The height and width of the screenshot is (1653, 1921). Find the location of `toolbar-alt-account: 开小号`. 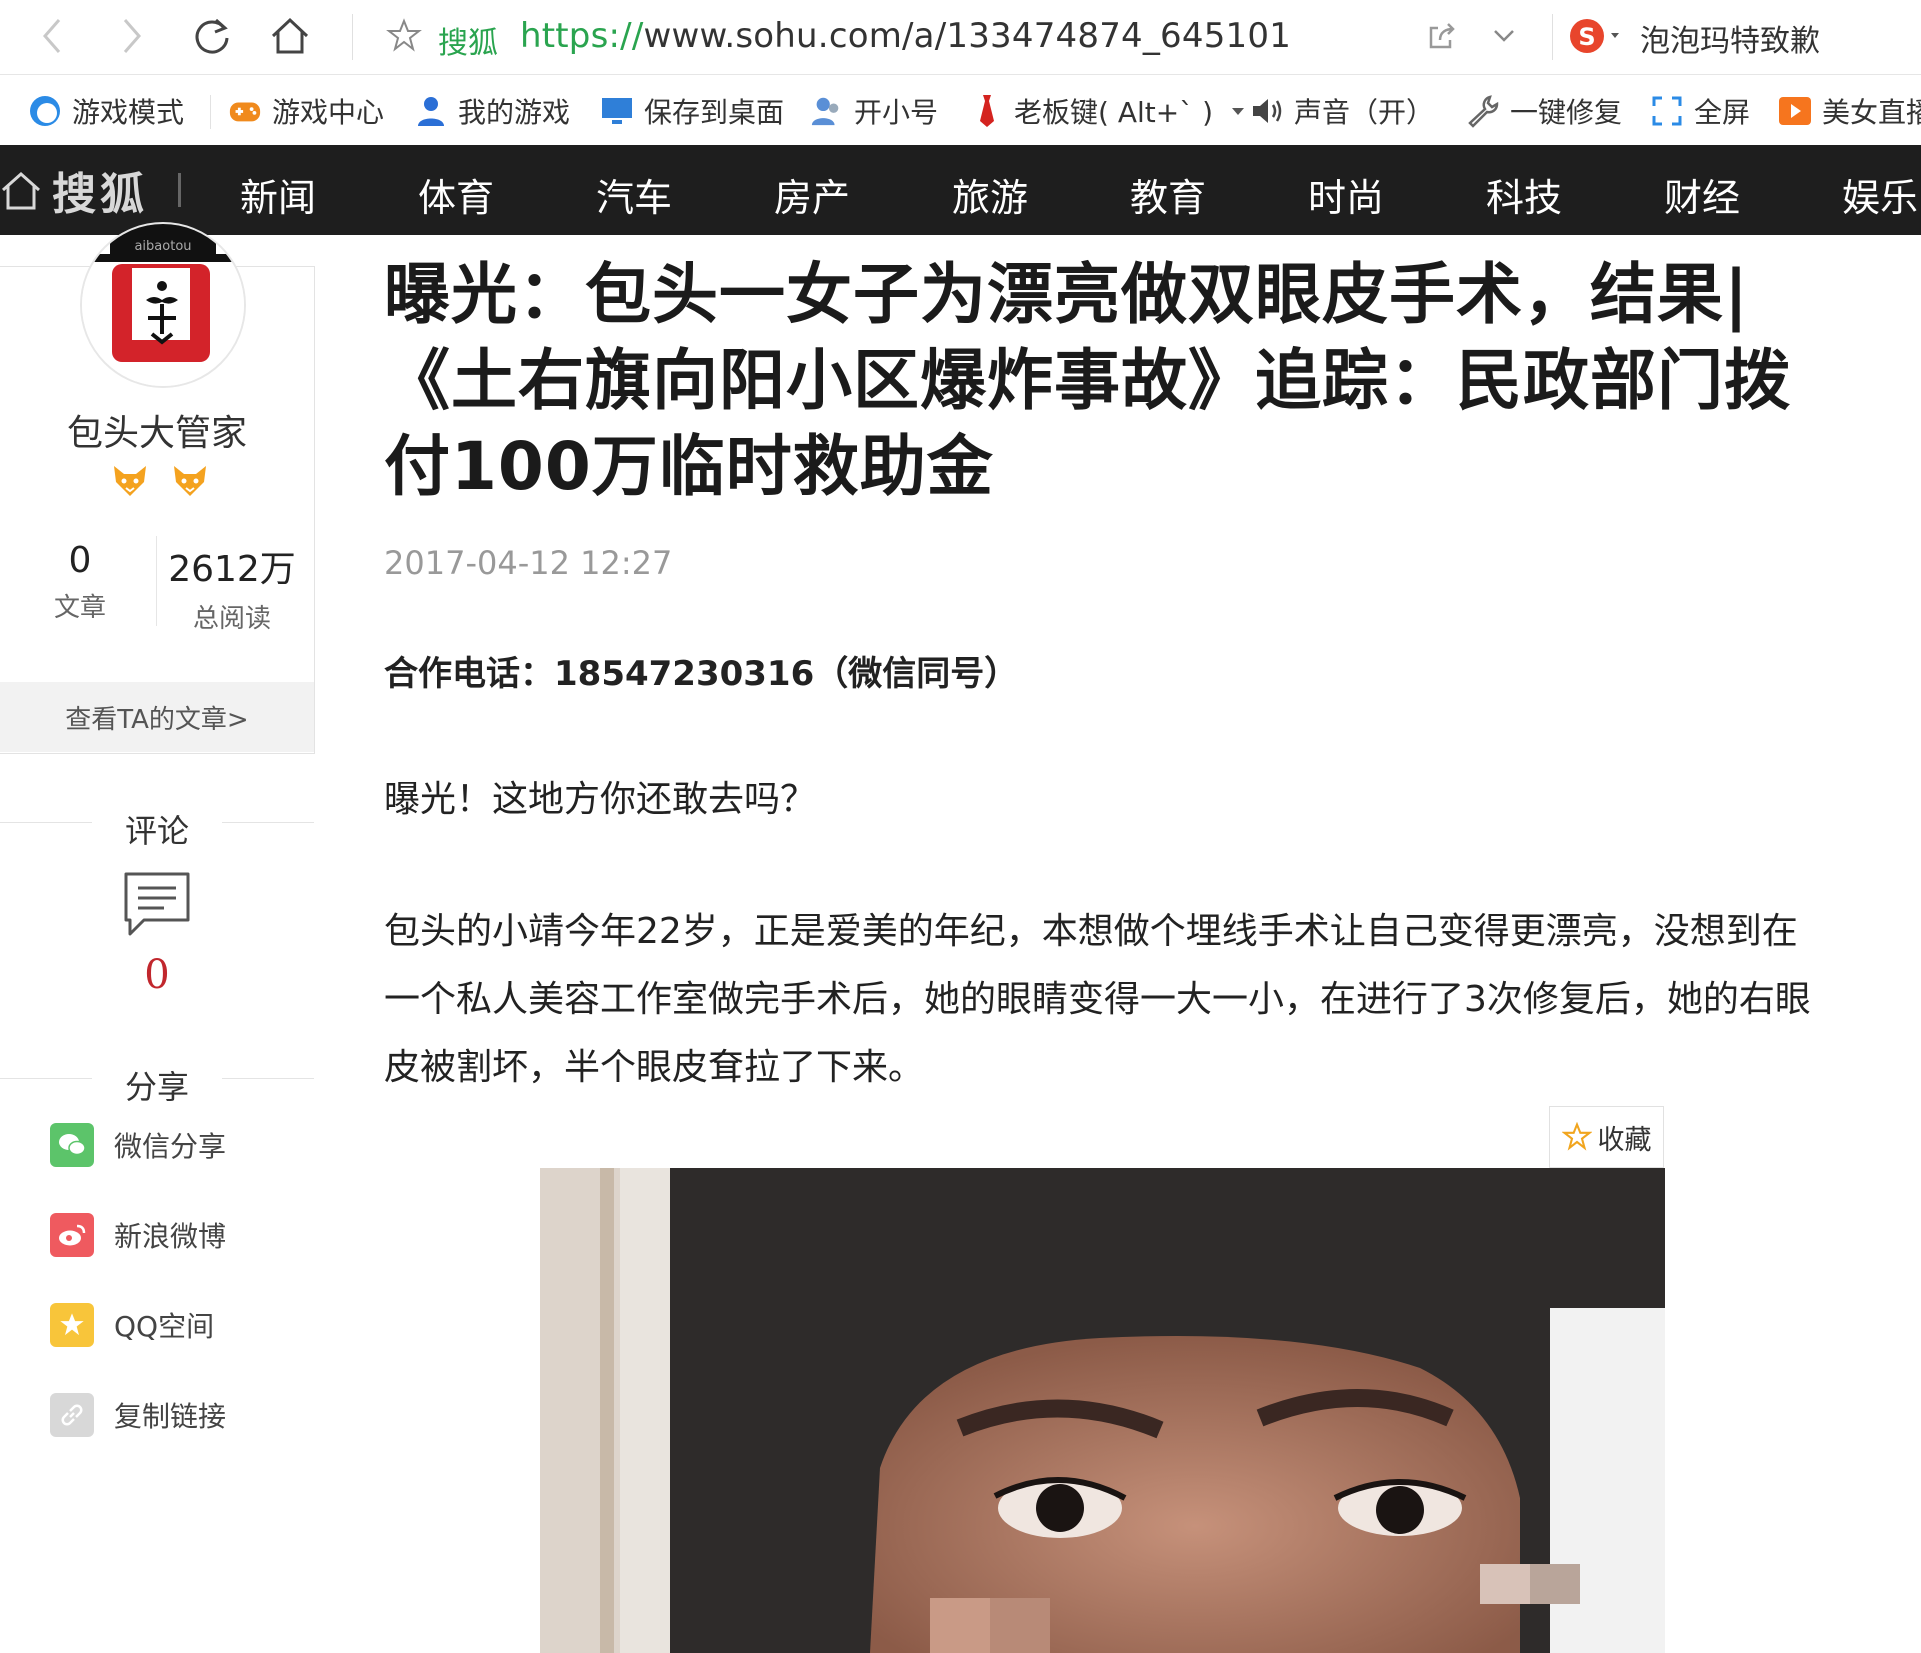

toolbar-alt-account: 开小号 is located at coordinates (874, 111).